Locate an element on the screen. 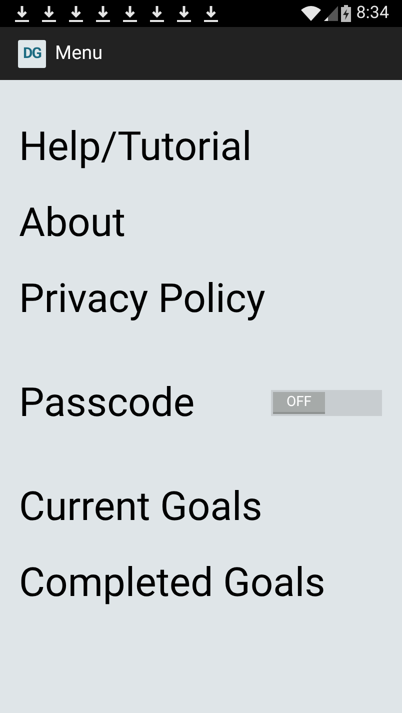 The image size is (402, 713). signal-icon is located at coordinates (331, 13).